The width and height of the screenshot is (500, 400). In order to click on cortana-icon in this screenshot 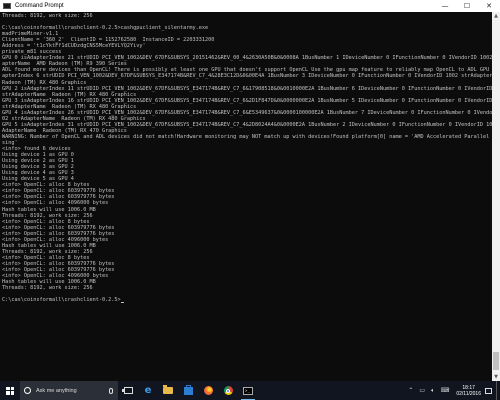, I will do `click(27, 390)`.